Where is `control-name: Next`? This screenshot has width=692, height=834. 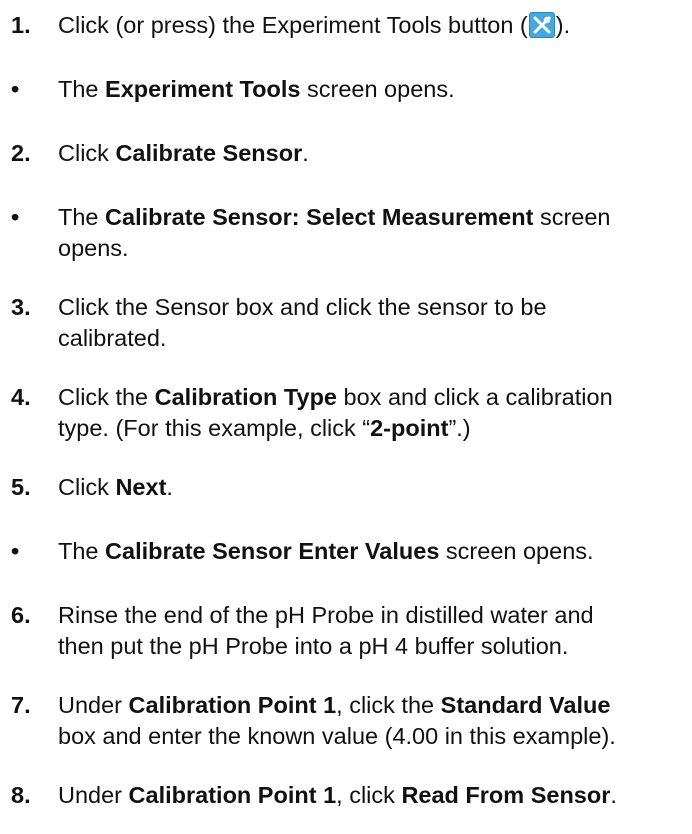 control-name: Next is located at coordinates (141, 487).